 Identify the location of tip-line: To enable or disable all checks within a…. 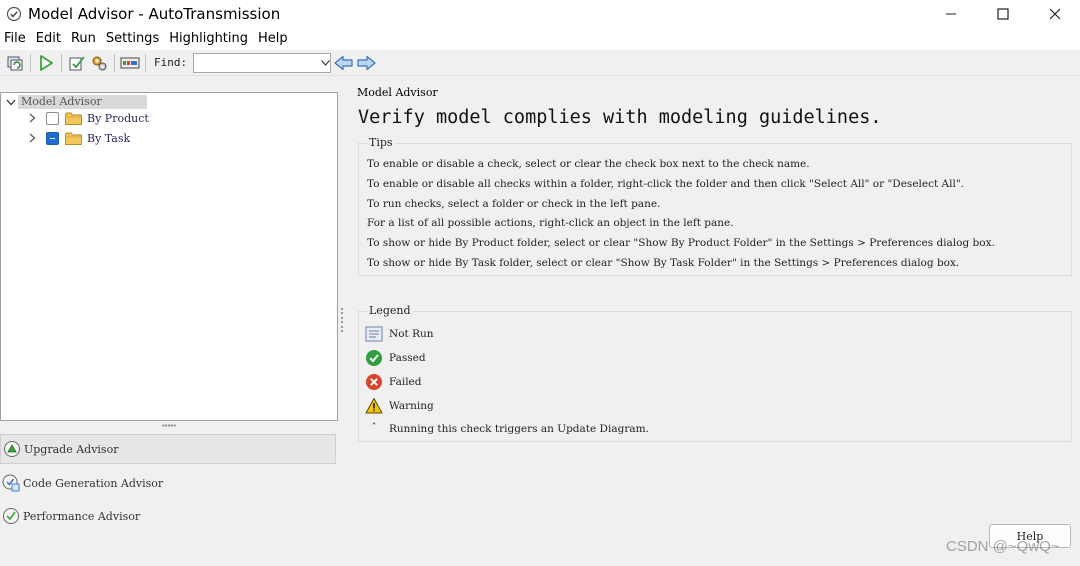
(666, 184).